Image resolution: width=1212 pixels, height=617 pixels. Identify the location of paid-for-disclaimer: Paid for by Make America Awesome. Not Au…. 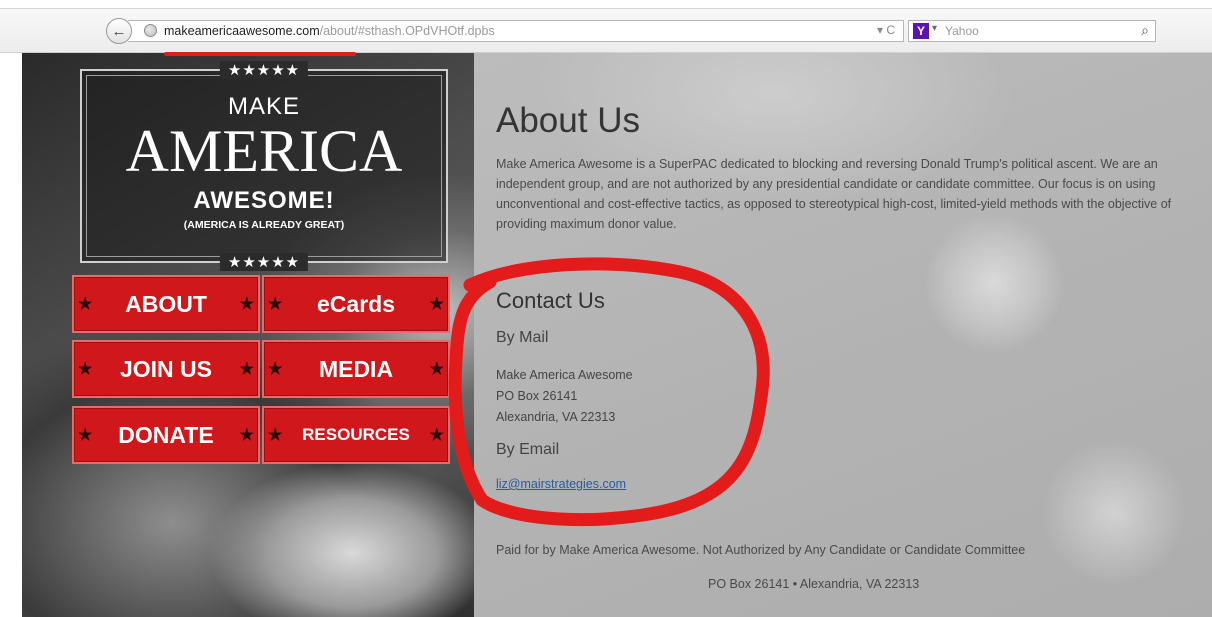
(761, 550).